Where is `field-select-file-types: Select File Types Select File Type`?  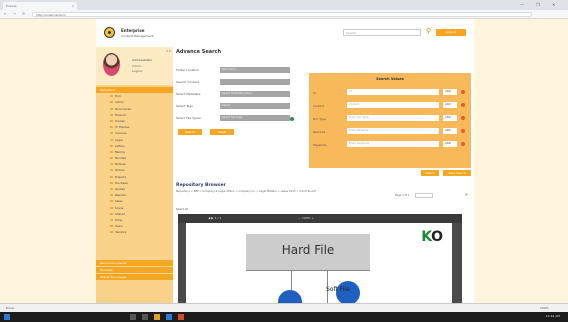
field-select-file-types: Select File Types Select File Type is located at coordinates (233, 118).